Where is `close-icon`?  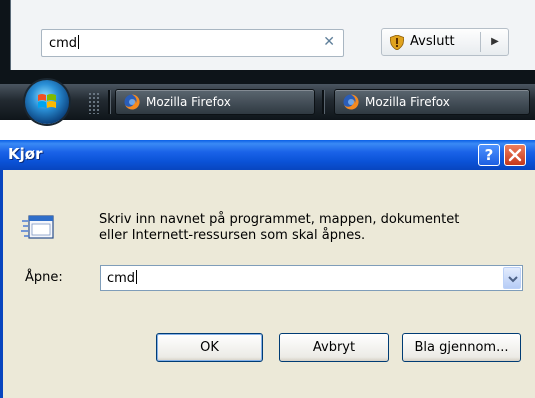 close-icon is located at coordinates (515, 155).